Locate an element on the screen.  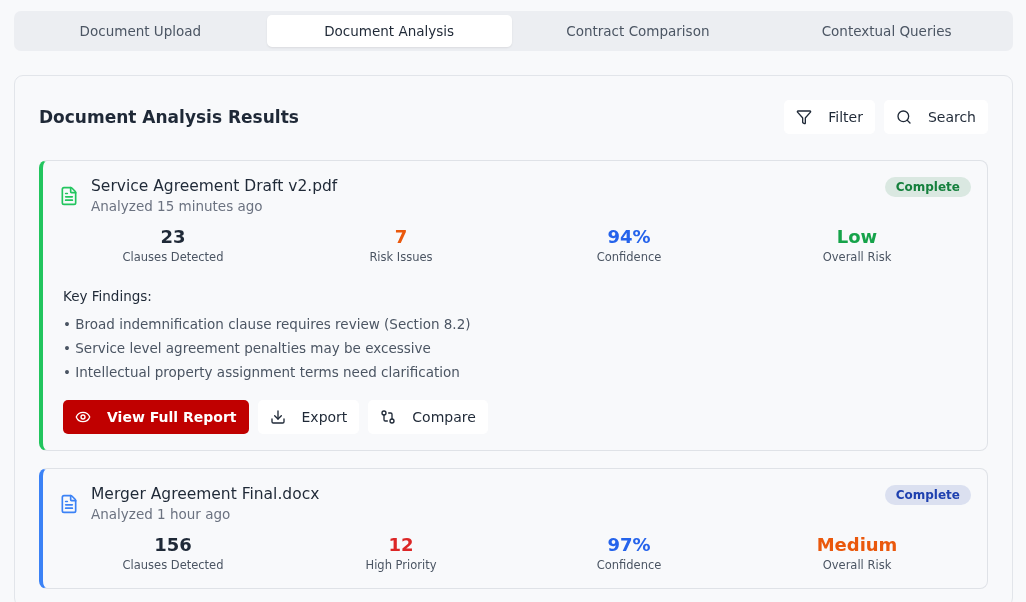
document-name: Service Agreement Draft v2.pdf is located at coordinates (214, 186).